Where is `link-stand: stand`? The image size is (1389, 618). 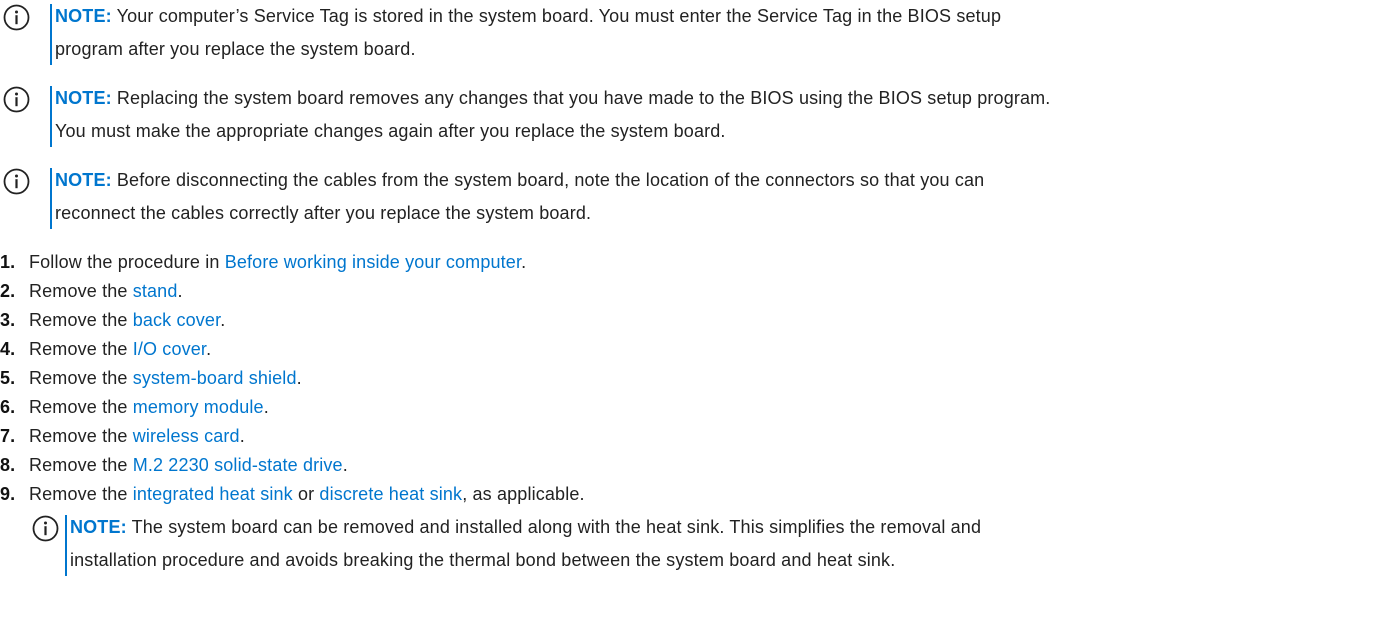
link-stand: stand is located at coordinates (155, 291).